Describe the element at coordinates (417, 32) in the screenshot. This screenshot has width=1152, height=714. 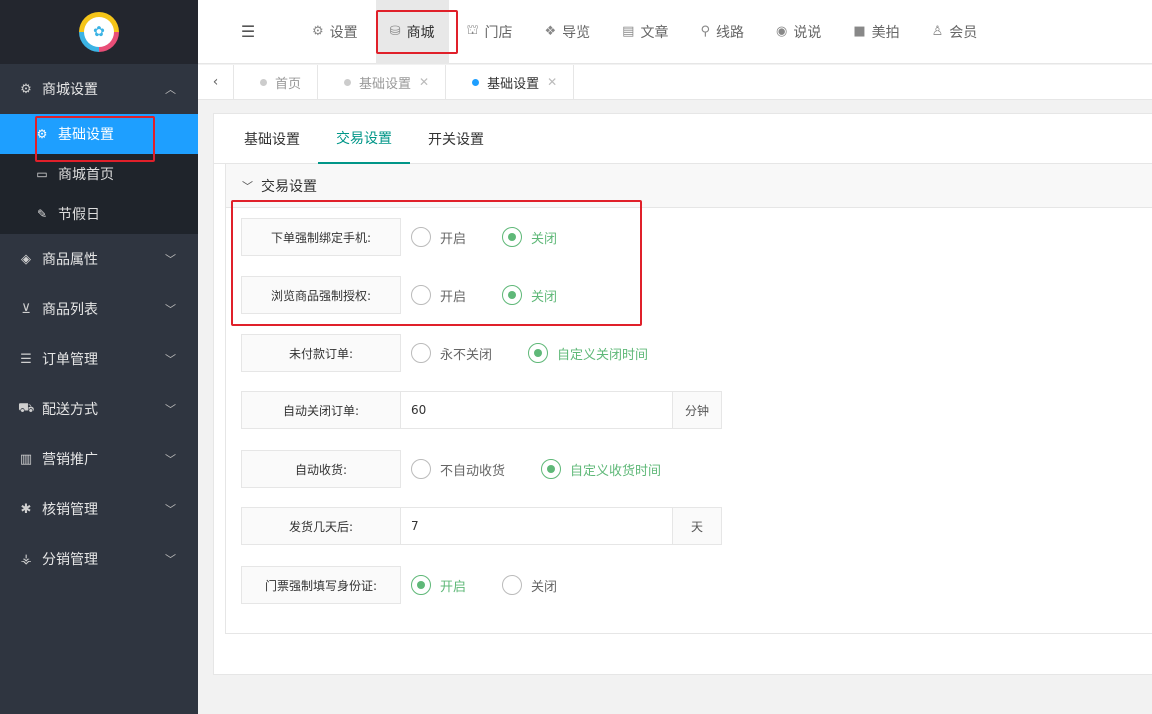
I see `highlight-box-mall-tab` at that location.